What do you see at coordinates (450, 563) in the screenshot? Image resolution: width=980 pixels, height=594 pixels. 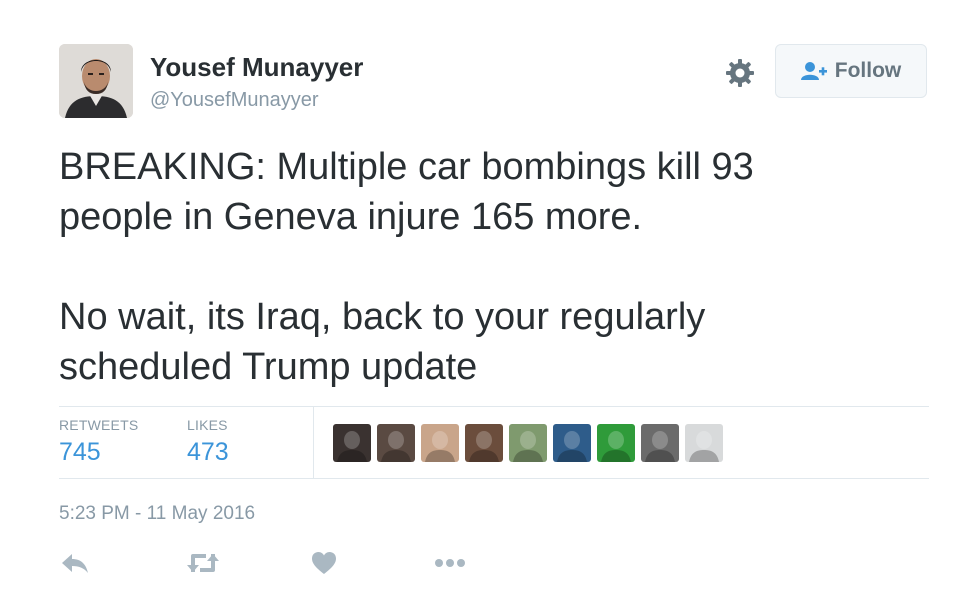 I see `more-icon` at bounding box center [450, 563].